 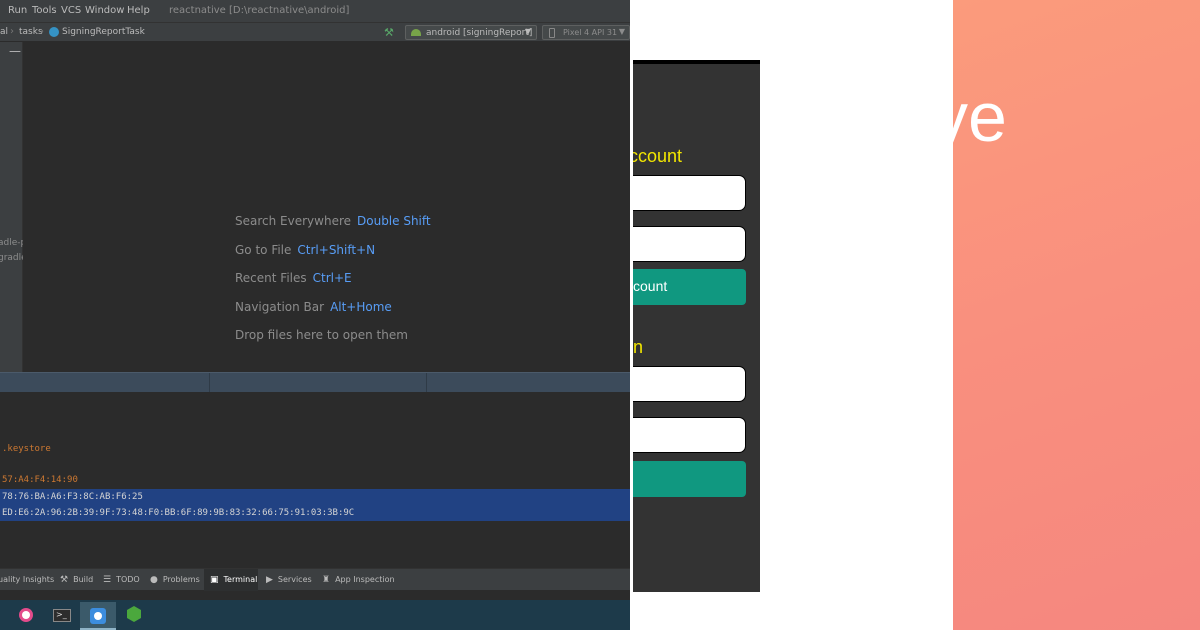 What do you see at coordinates (689, 384) in the screenshot?
I see `login-email-input` at bounding box center [689, 384].